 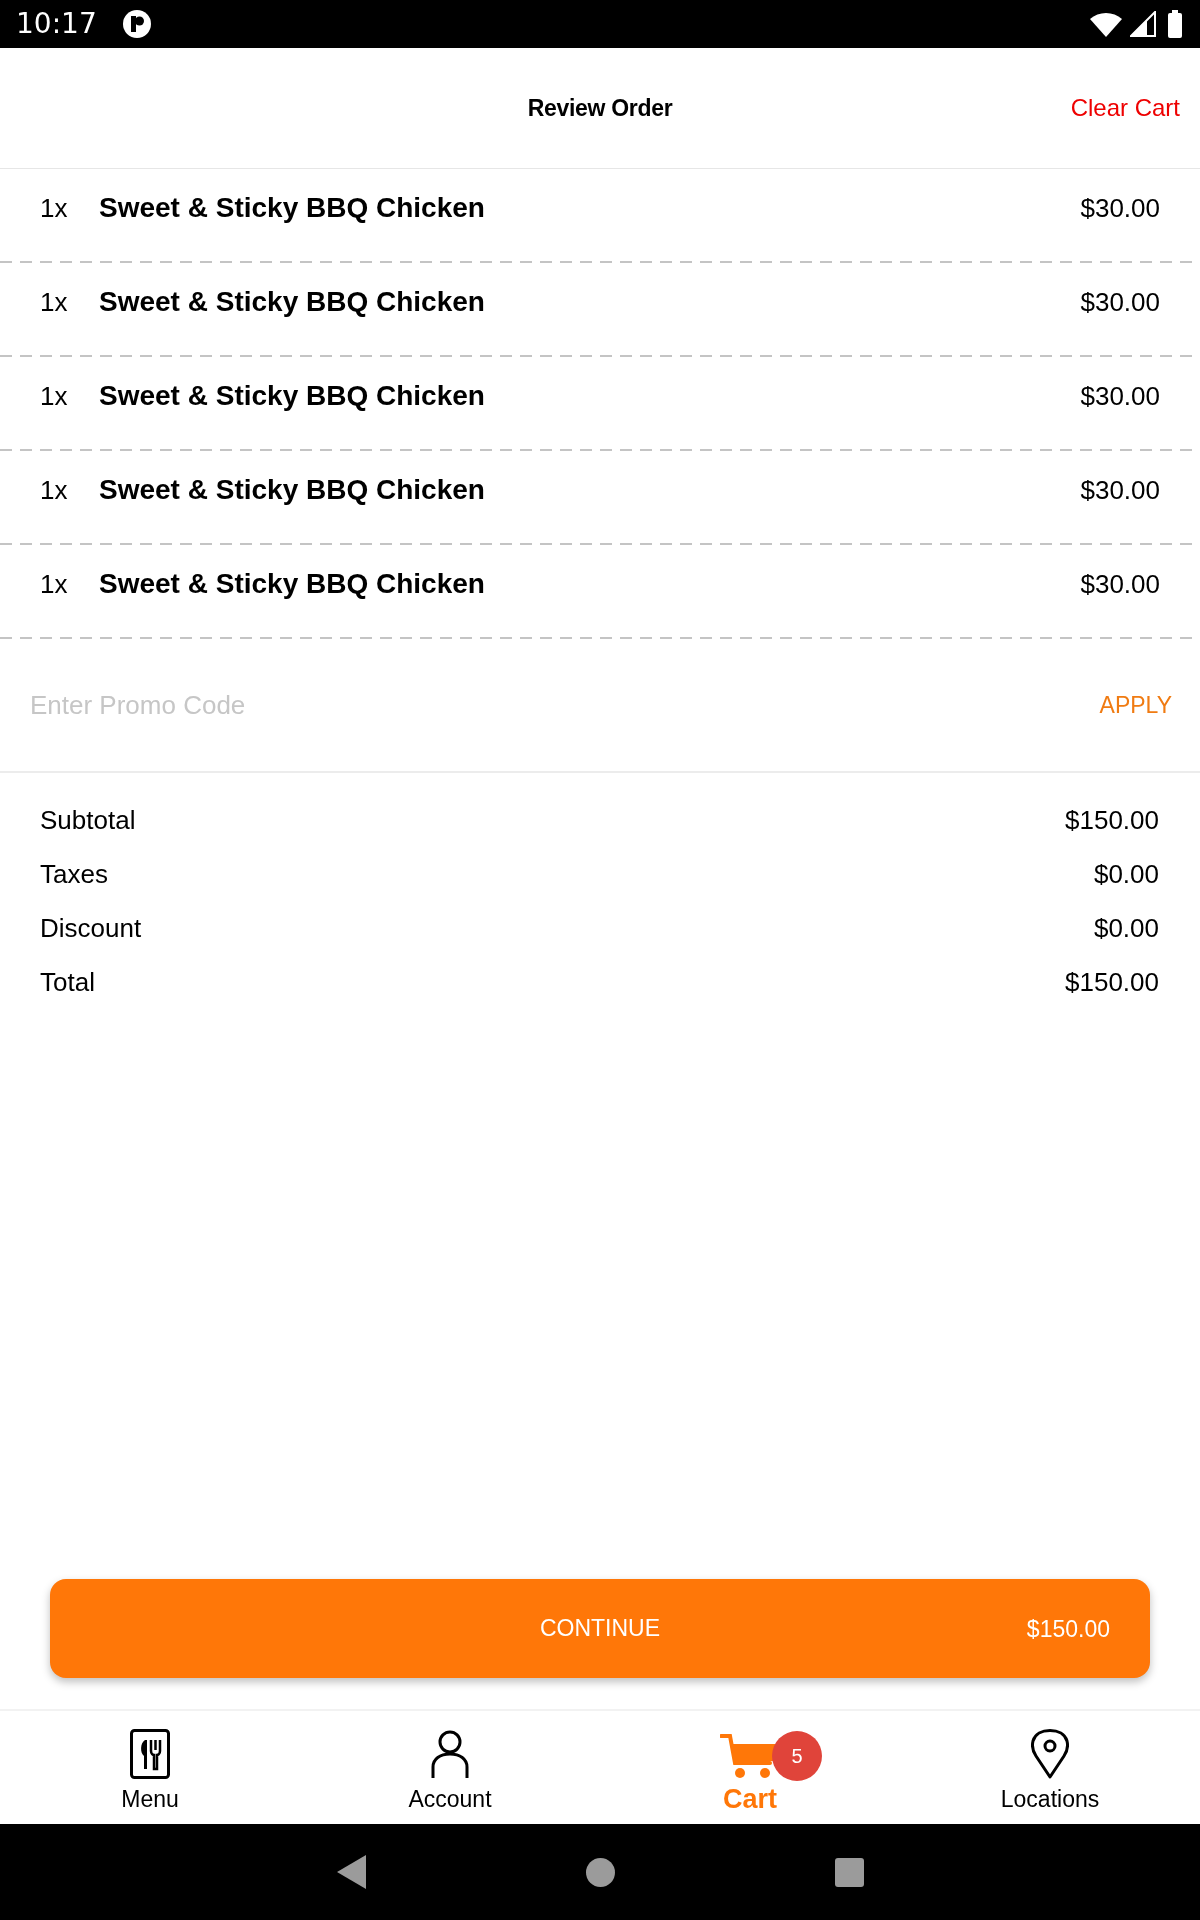 I want to click on tab-menu: Menu, so click(x=150, y=1767).